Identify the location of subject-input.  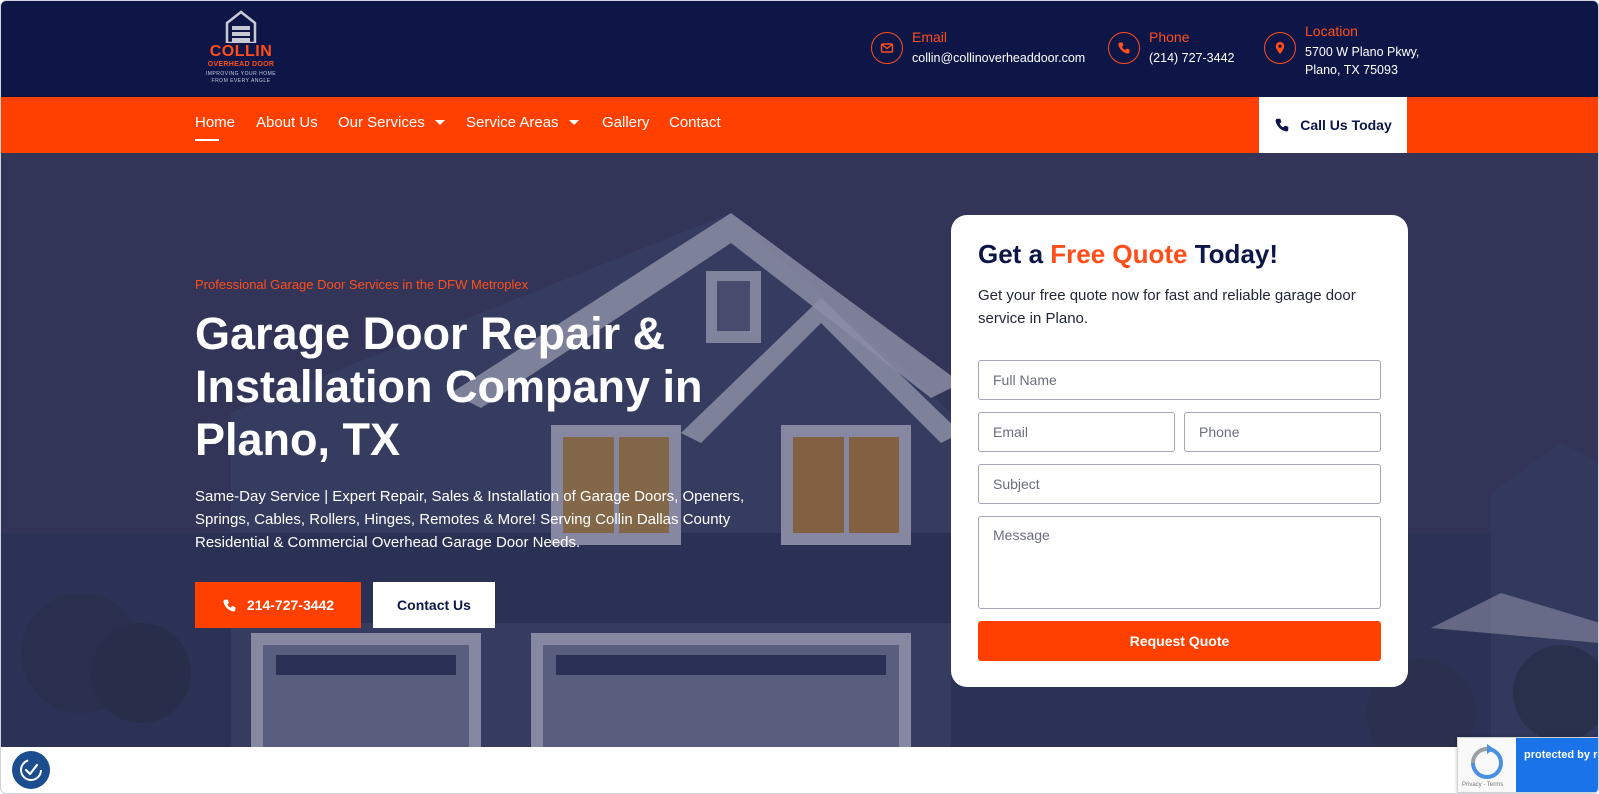
(1179, 484).